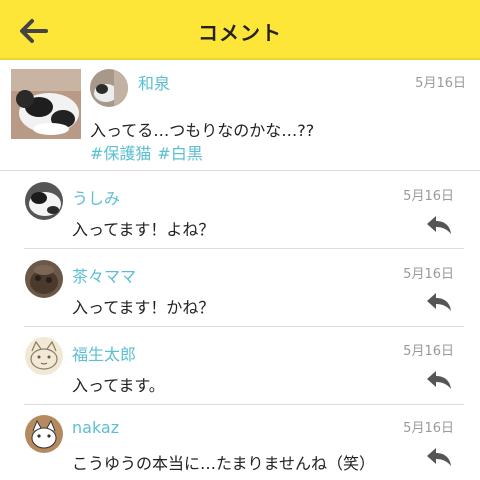 Image resolution: width=480 pixels, height=480 pixels. What do you see at coordinates (240, 33) in the screenshot?
I see `page-title: コメント` at bounding box center [240, 33].